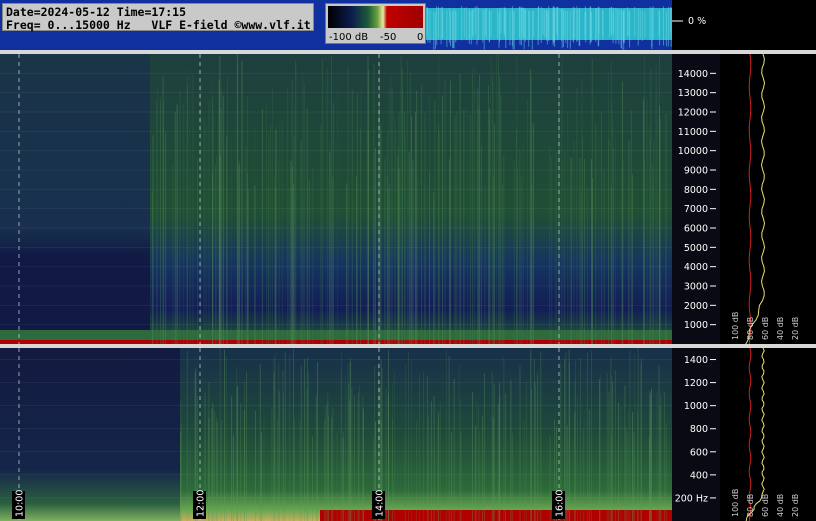 Image resolution: width=816 pixels, height=521 pixels. I want to click on svg-text: 16:00, so click(560, 503).